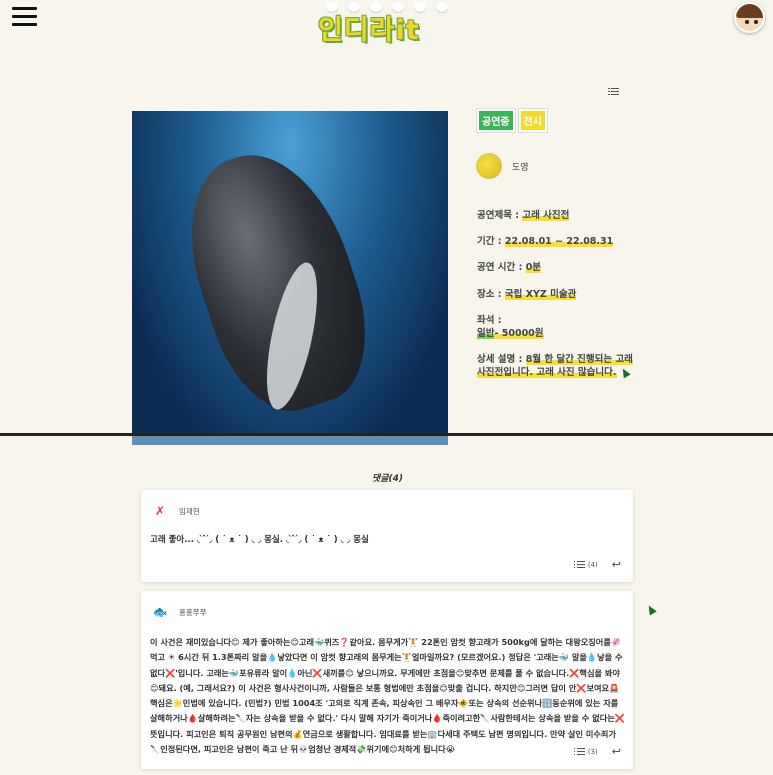 Image resolution: width=773 pixels, height=775 pixels. Describe the element at coordinates (388, 479) in the screenshot. I see `comments-title: 댓글(4)` at that location.